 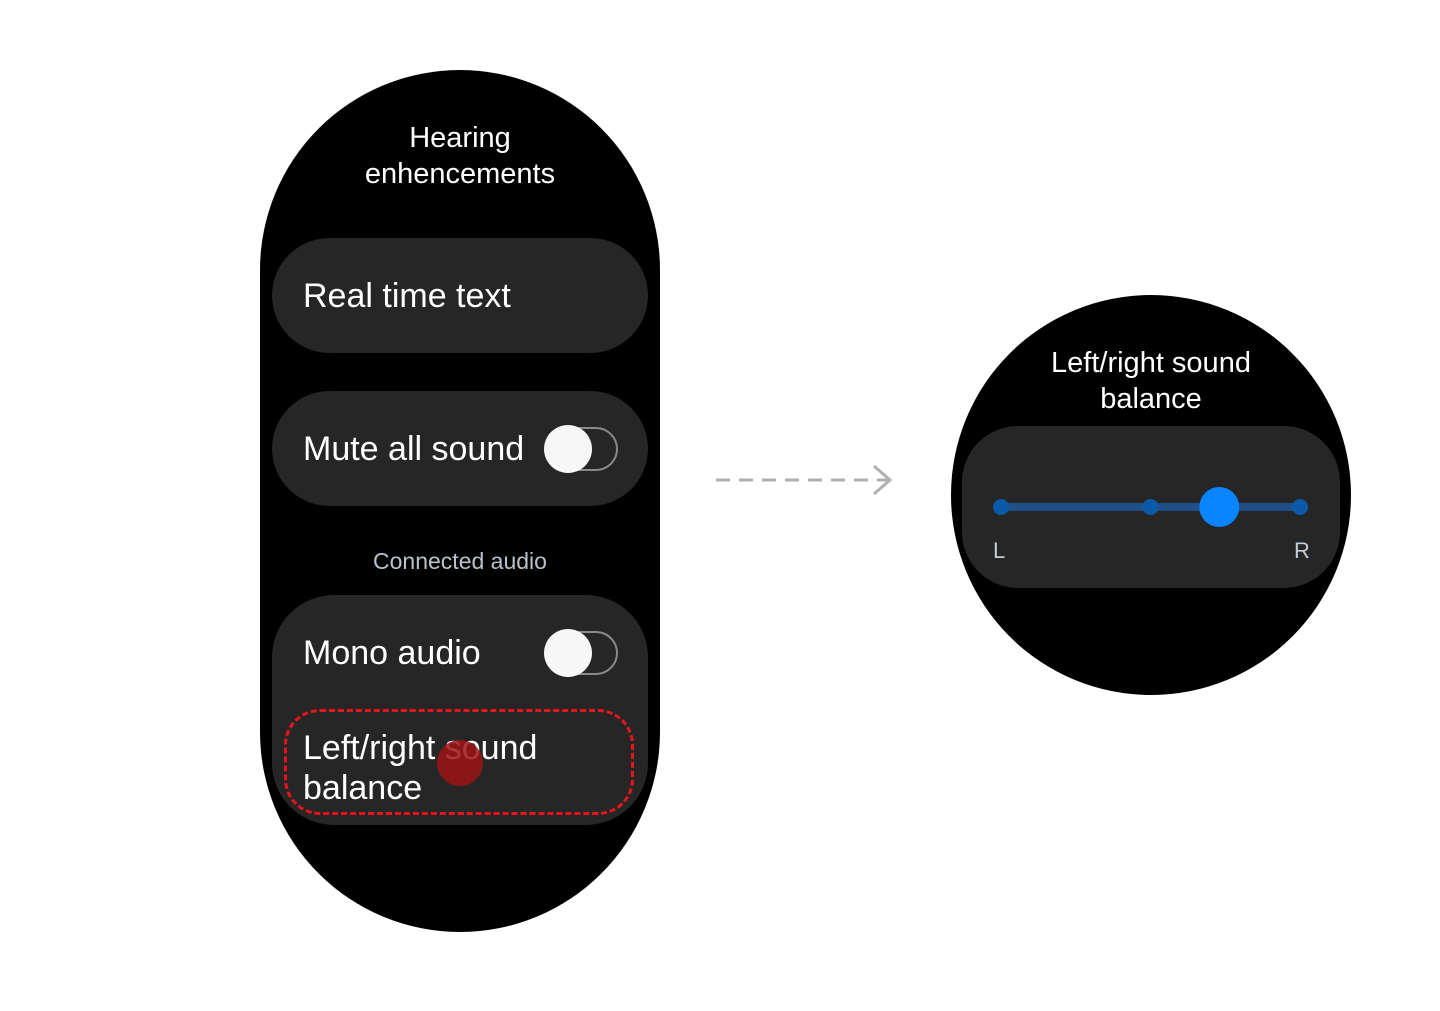 I want to click on sound-balance-screen: Left/right sound balance L R, so click(x=1151, y=495).